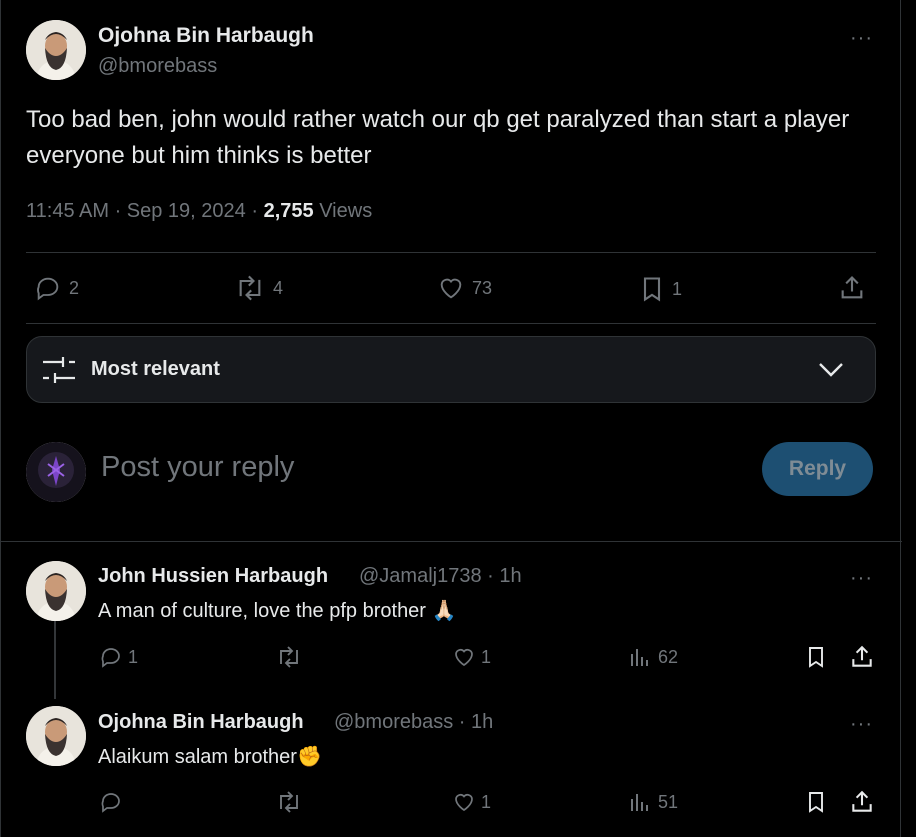 This screenshot has height=837, width=916. Describe the element at coordinates (55, 660) in the screenshot. I see `thread-connector` at that location.